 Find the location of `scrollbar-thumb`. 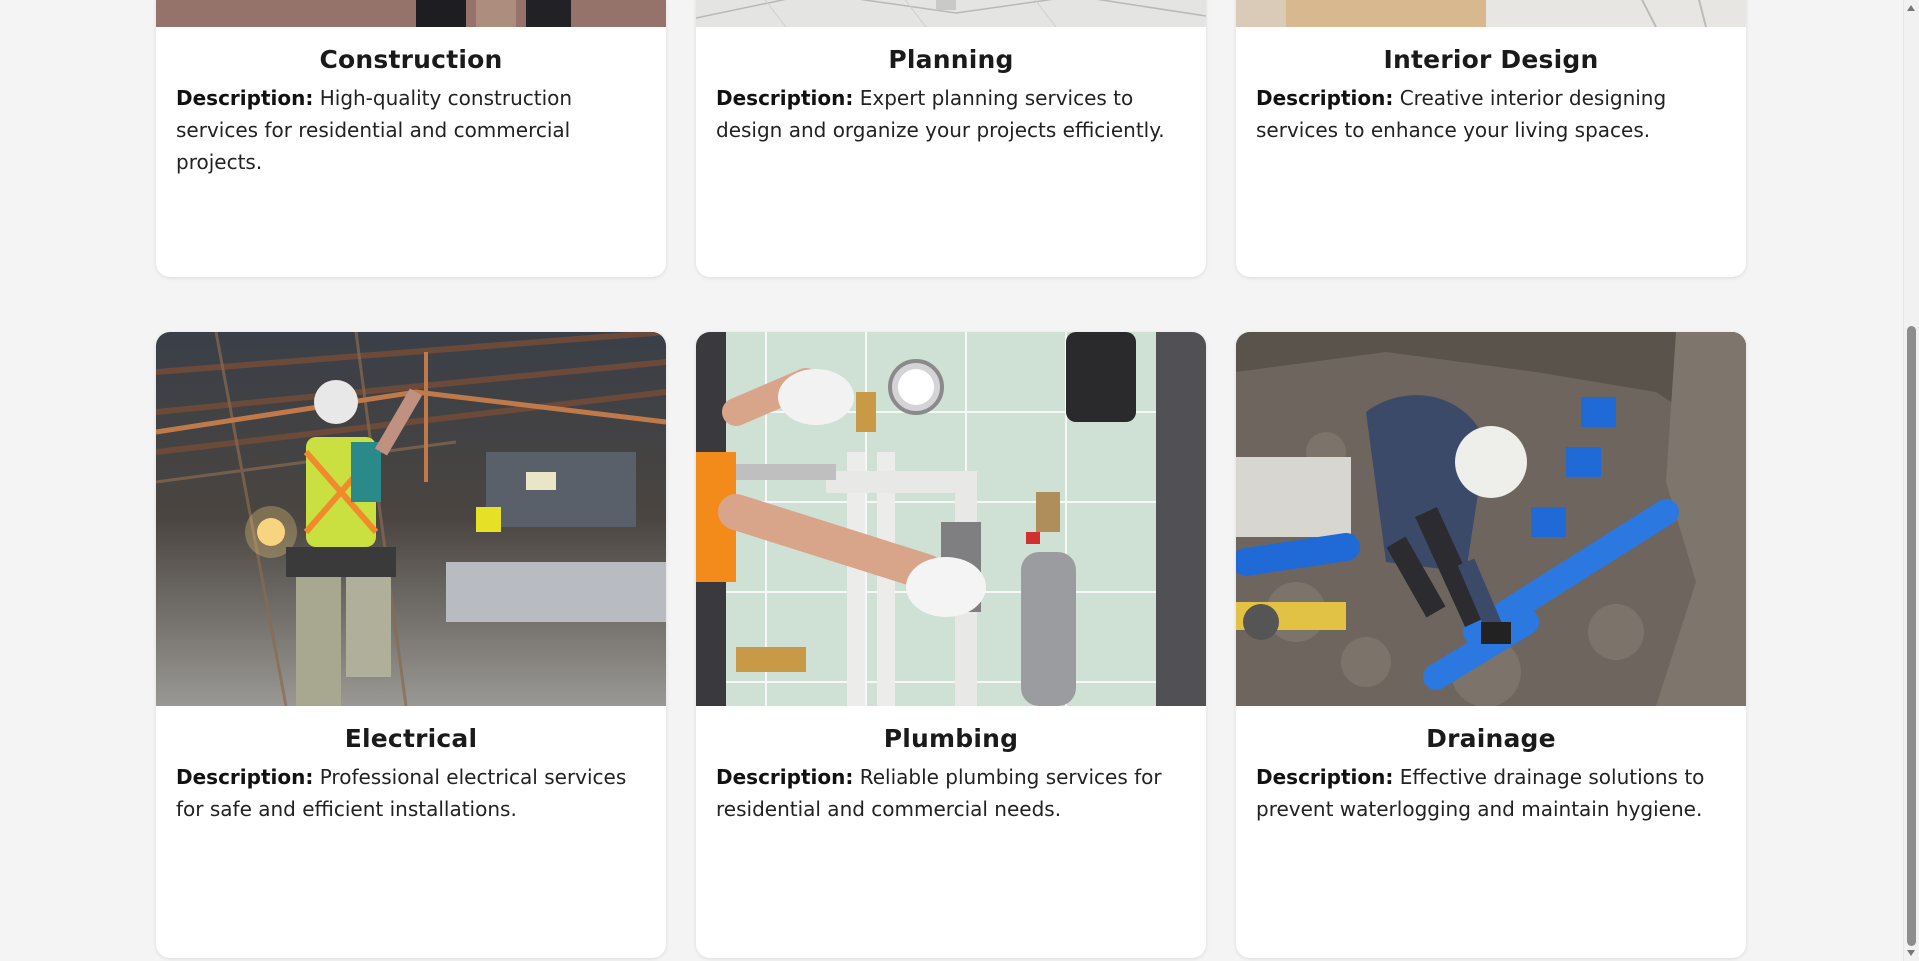

scrollbar-thumb is located at coordinates (1911, 636).